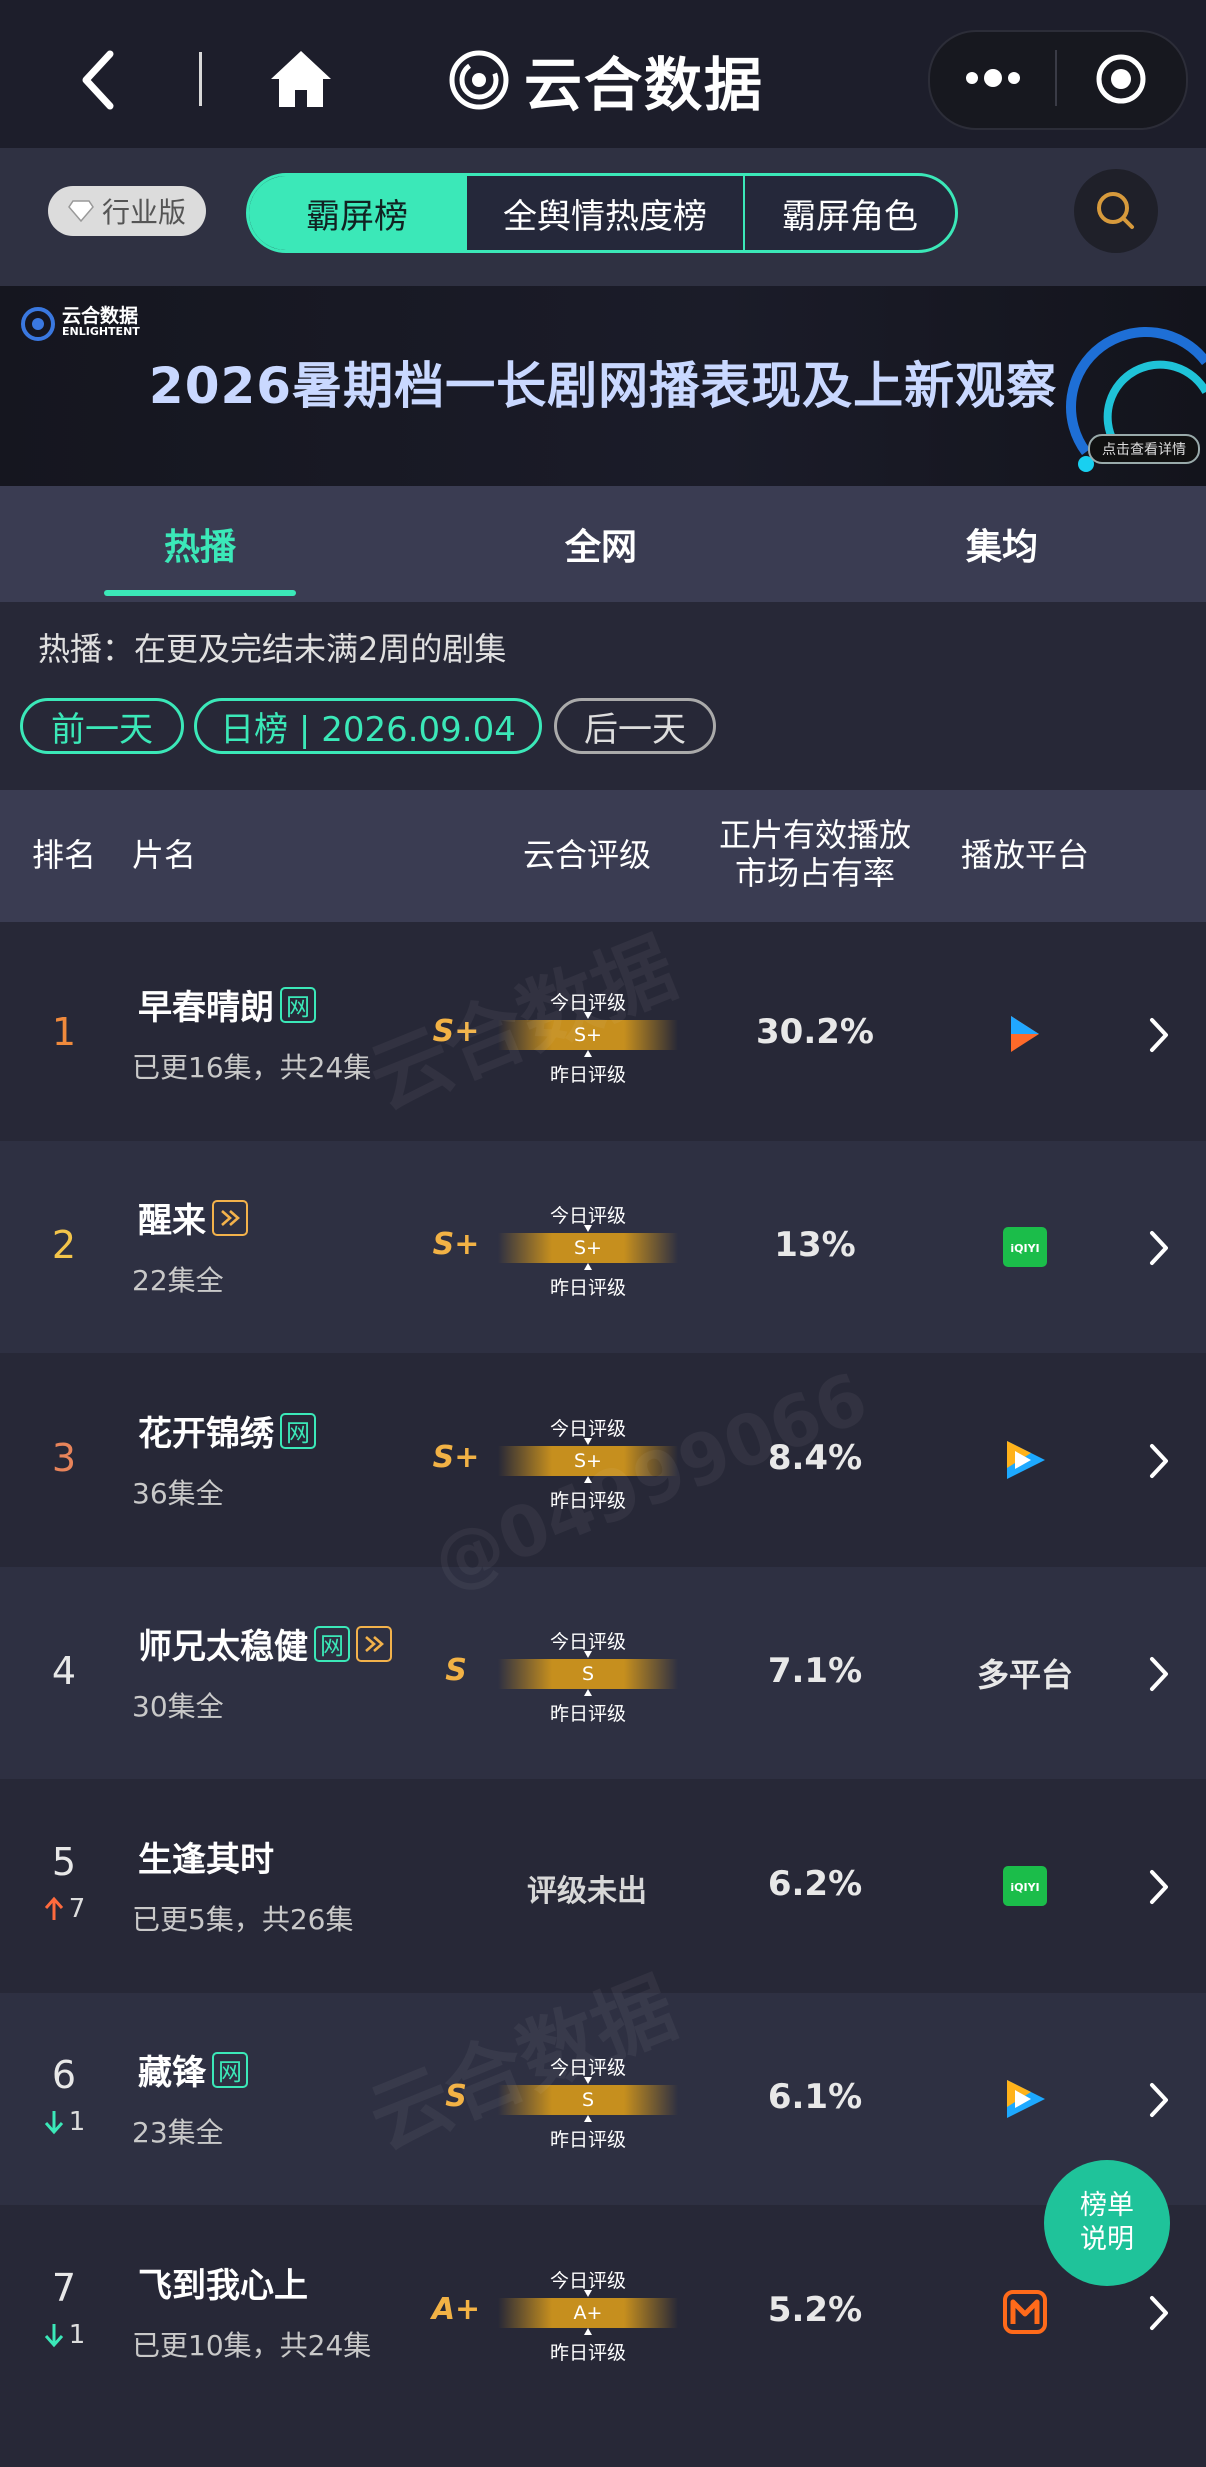 The height and width of the screenshot is (2467, 1206). I want to click on search-button, so click(1116, 211).